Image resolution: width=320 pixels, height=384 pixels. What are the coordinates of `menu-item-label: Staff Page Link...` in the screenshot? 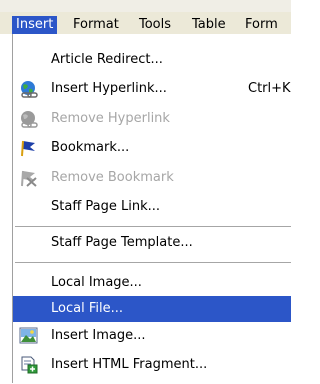 It's located at (106, 206).